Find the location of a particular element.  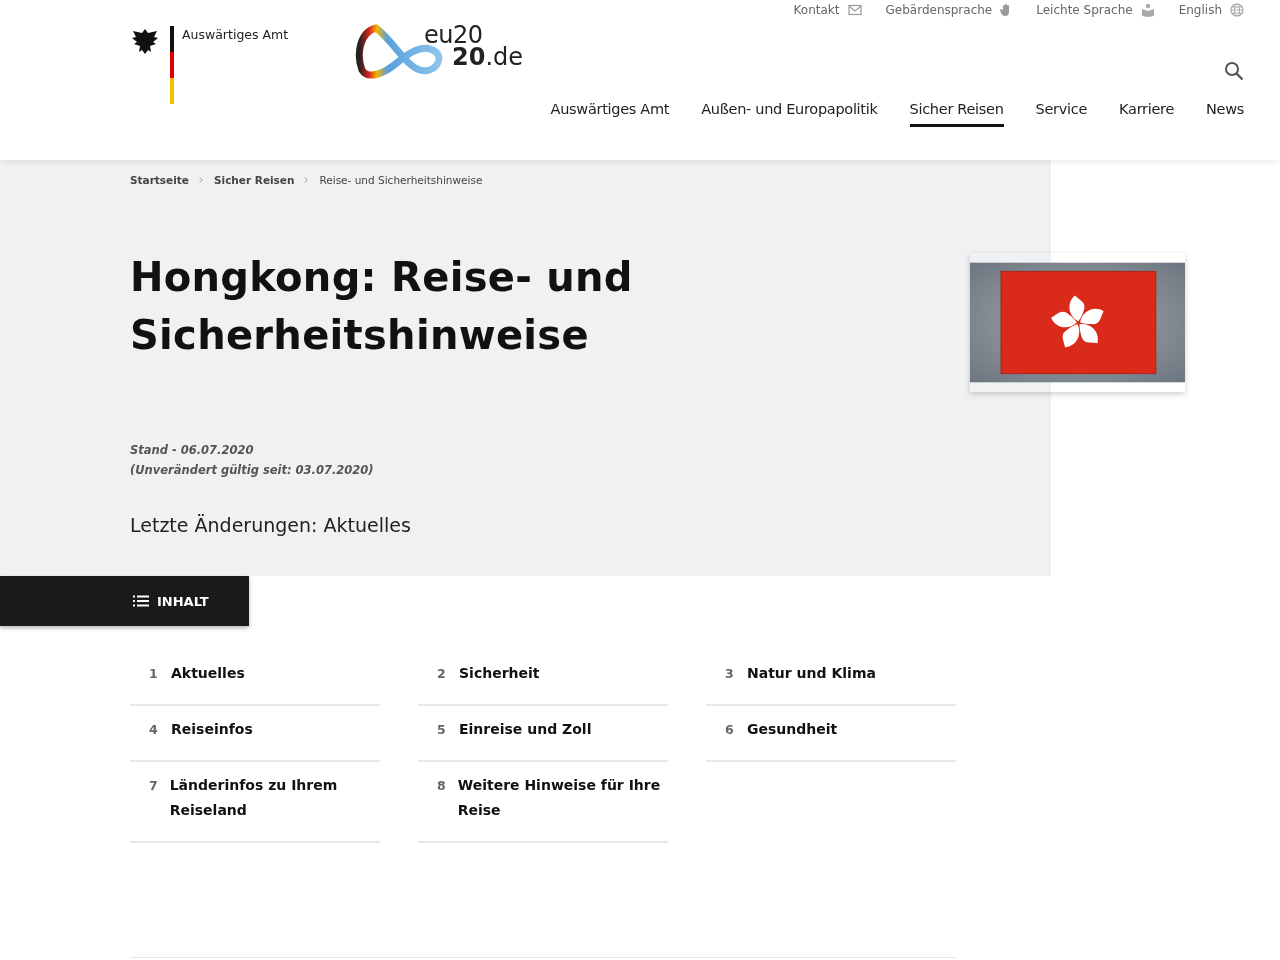

search-icon is located at coordinates (1234, 71).